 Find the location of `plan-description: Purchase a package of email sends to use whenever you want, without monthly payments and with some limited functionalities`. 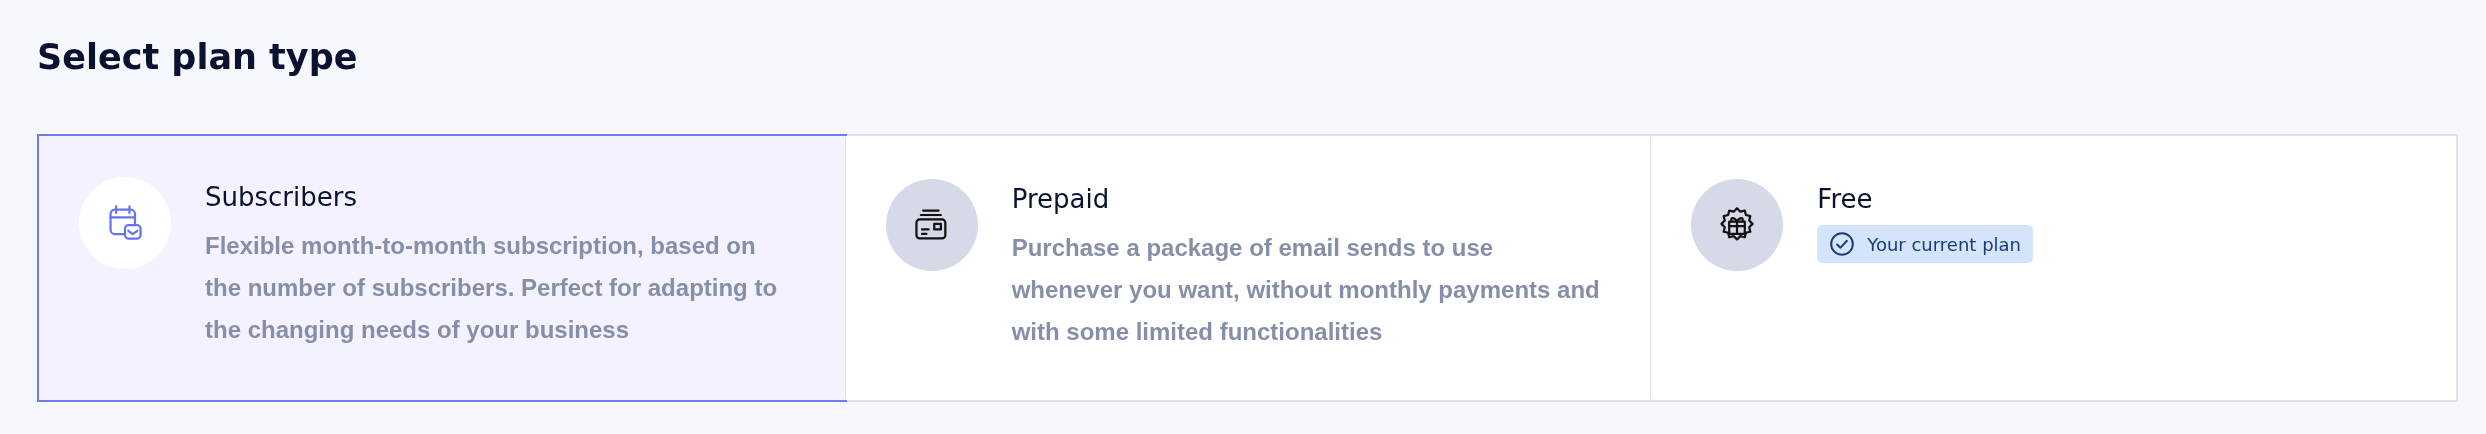

plan-description: Purchase a package of email sends to use whenever you want, without monthly payments and with some limited functionalities is located at coordinates (1306, 290).